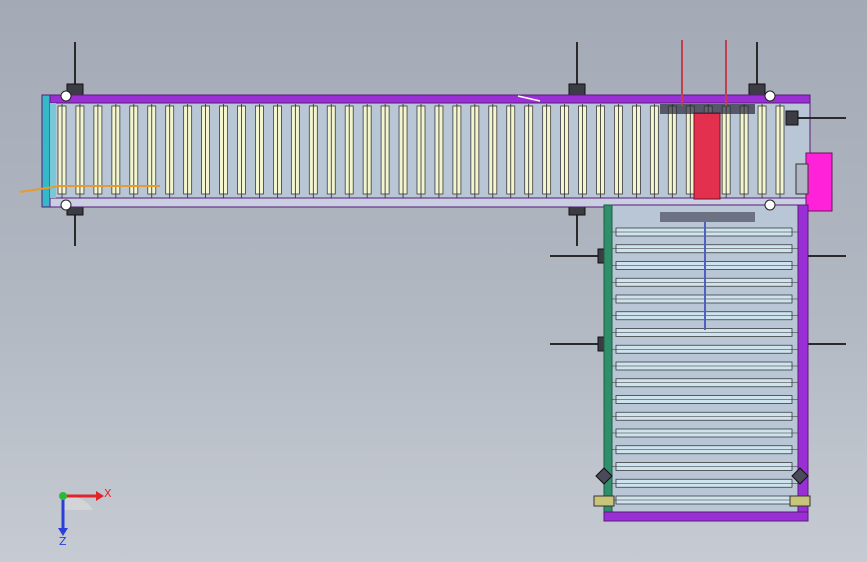 The height and width of the screenshot is (562, 867). What do you see at coordinates (63, 541) in the screenshot?
I see `z-axis-label: Z` at bounding box center [63, 541].